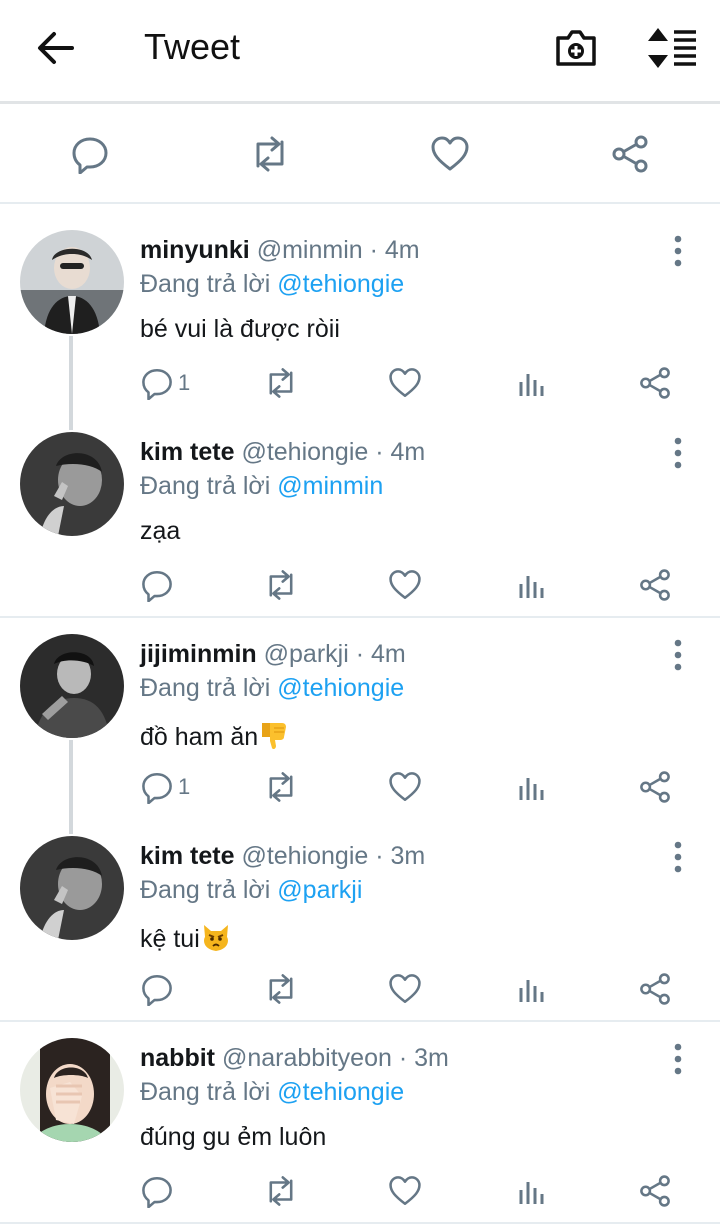 The width and height of the screenshot is (720, 1226). What do you see at coordinates (330, 486) in the screenshot?
I see `replying-to-handle: @minmin` at bounding box center [330, 486].